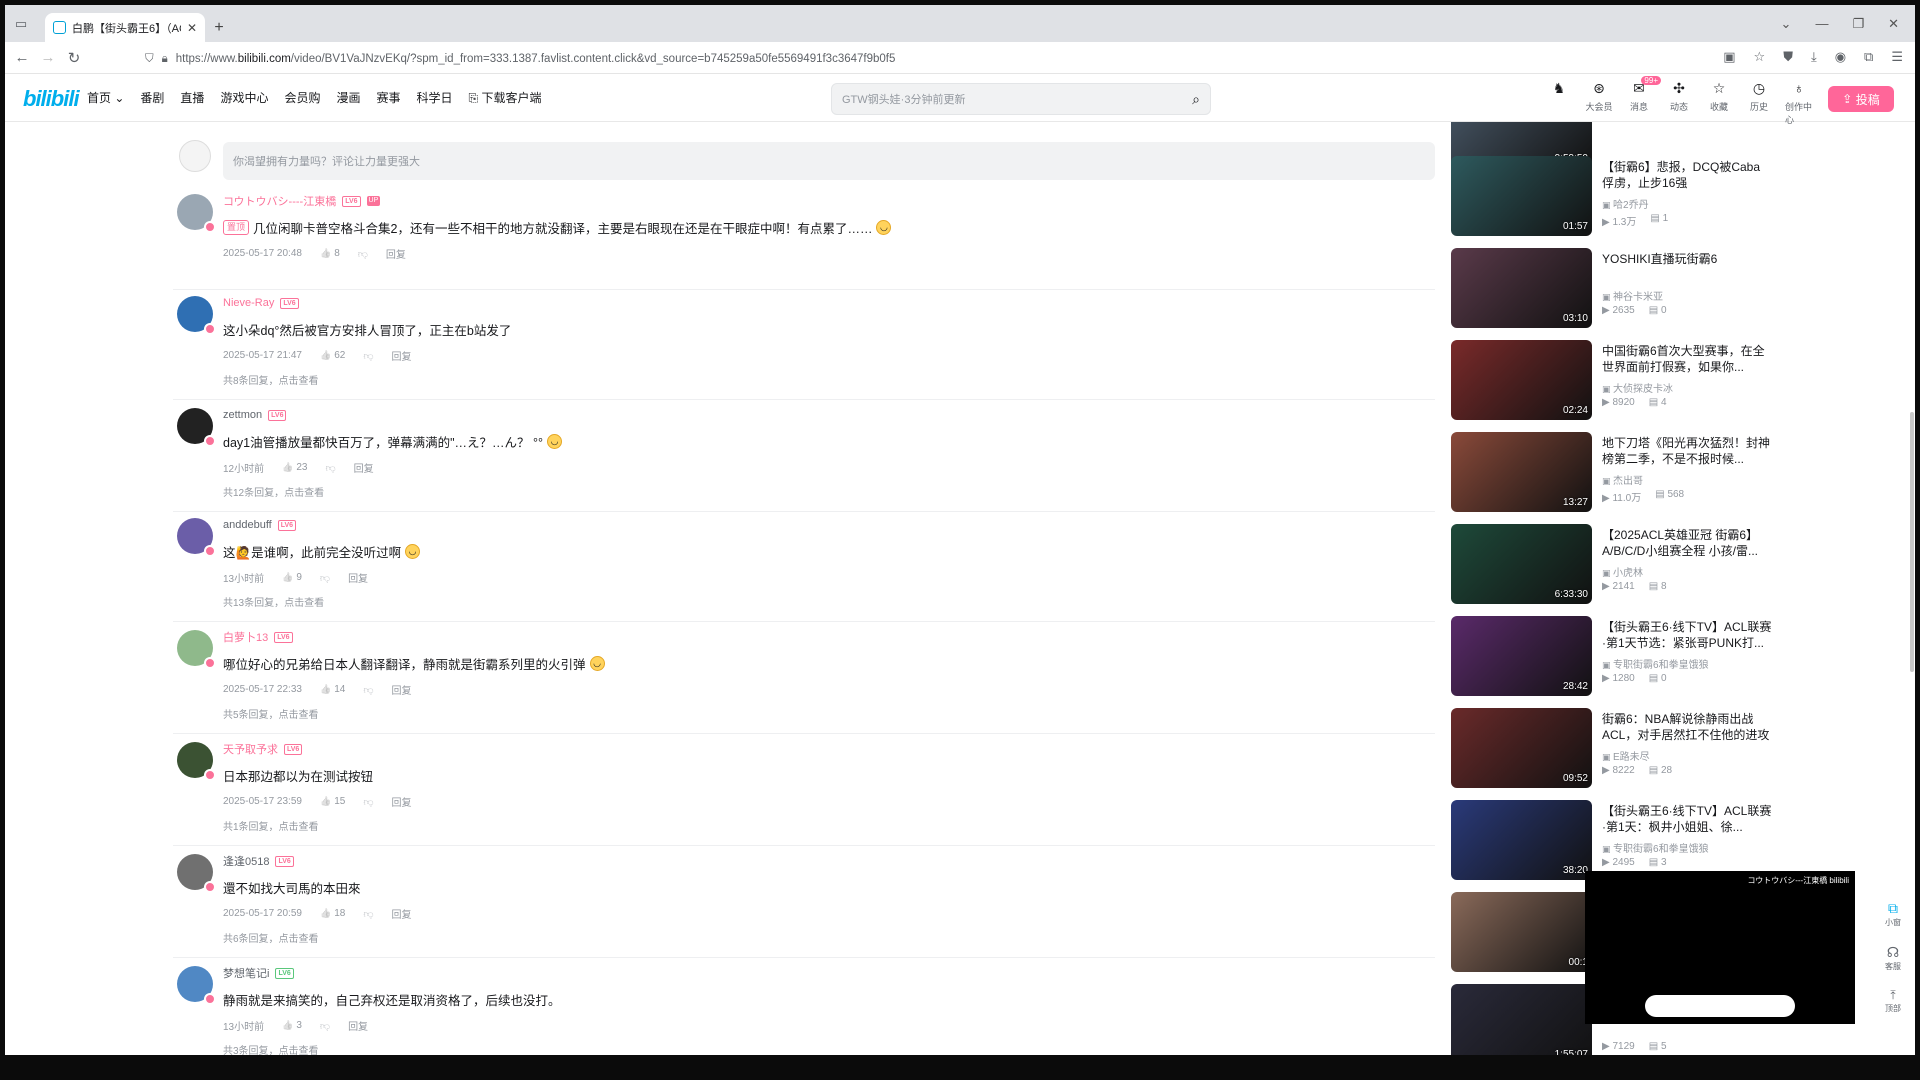 This screenshot has width=1920, height=1080. Describe the element at coordinates (435, 97) in the screenshot. I see `nav-science: 科学日` at that location.